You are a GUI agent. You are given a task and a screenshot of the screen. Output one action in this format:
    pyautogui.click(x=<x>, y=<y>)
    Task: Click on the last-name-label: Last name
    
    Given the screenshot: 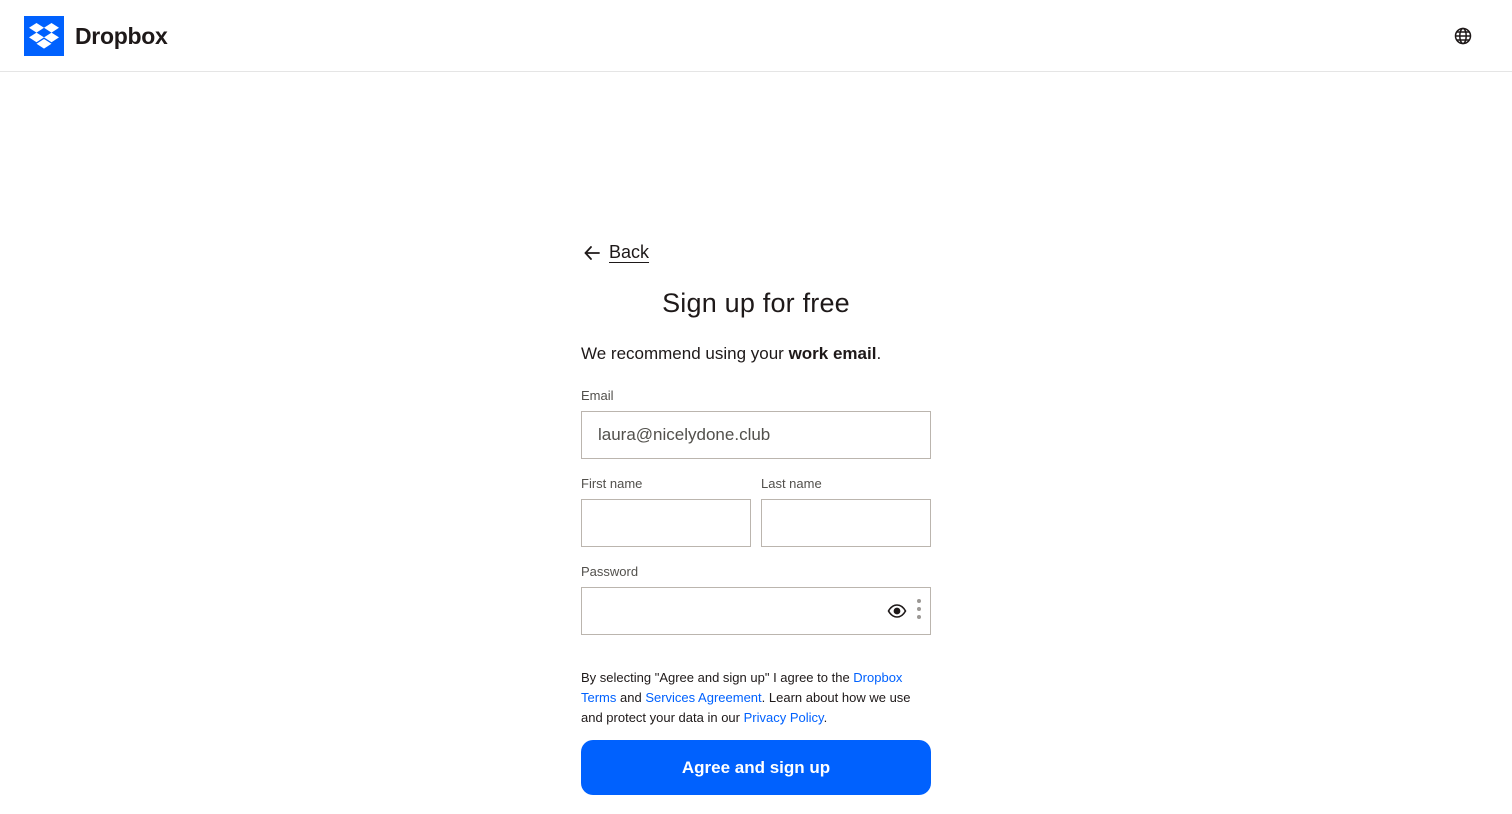 What is the action you would take?
    pyautogui.click(x=791, y=483)
    